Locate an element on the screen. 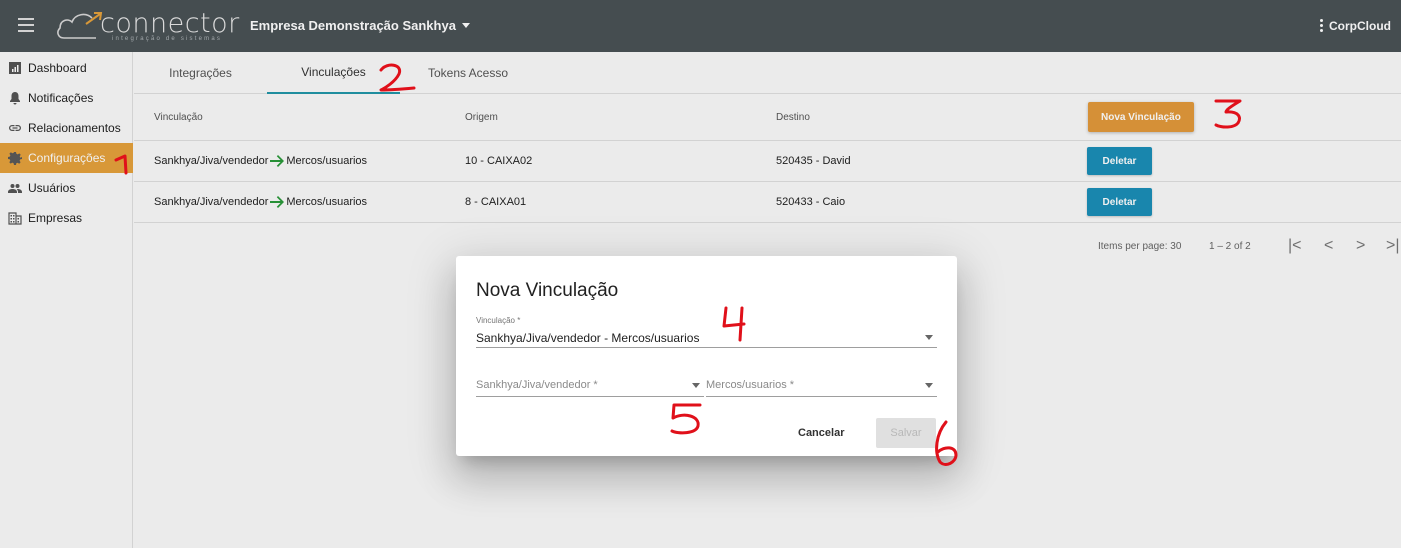 This screenshot has height=548, width=1401. vinculacao-value: Sankhya/Jiva/vendedor - Mercos/usuarios is located at coordinates (588, 338).